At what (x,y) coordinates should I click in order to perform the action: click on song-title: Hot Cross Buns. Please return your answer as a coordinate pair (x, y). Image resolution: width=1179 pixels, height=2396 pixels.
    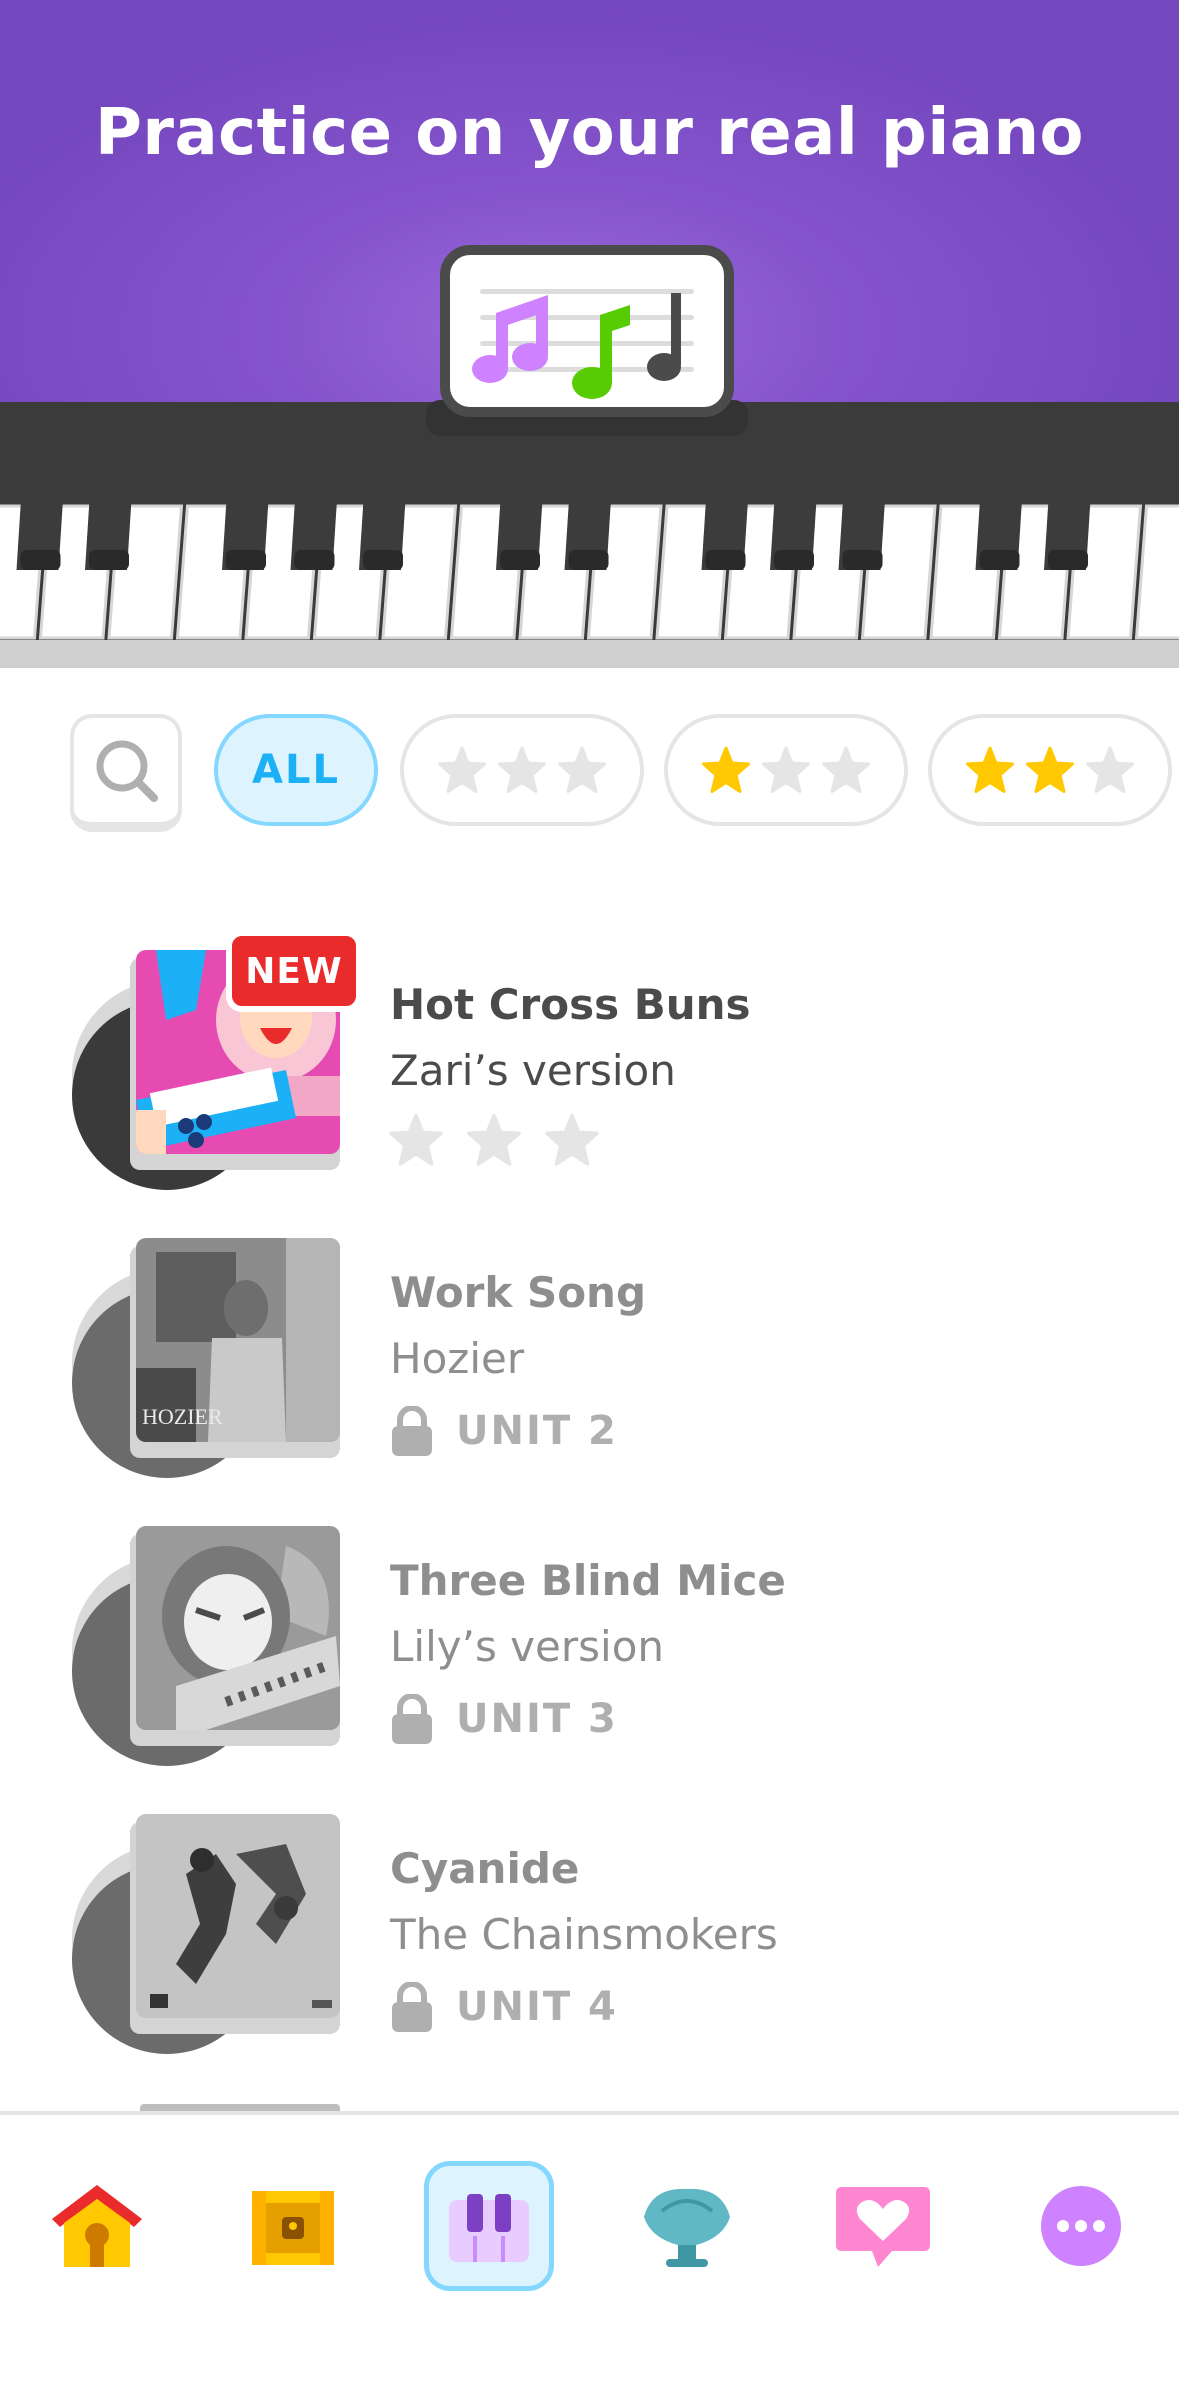
    Looking at the image, I should click on (570, 1004).